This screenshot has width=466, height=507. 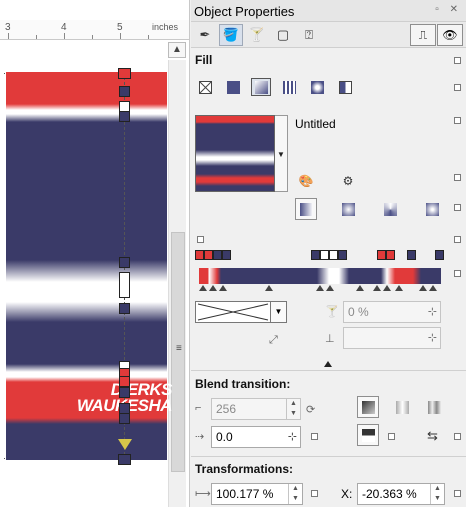 I want to click on conical-fountain-button, so click(x=390, y=209).